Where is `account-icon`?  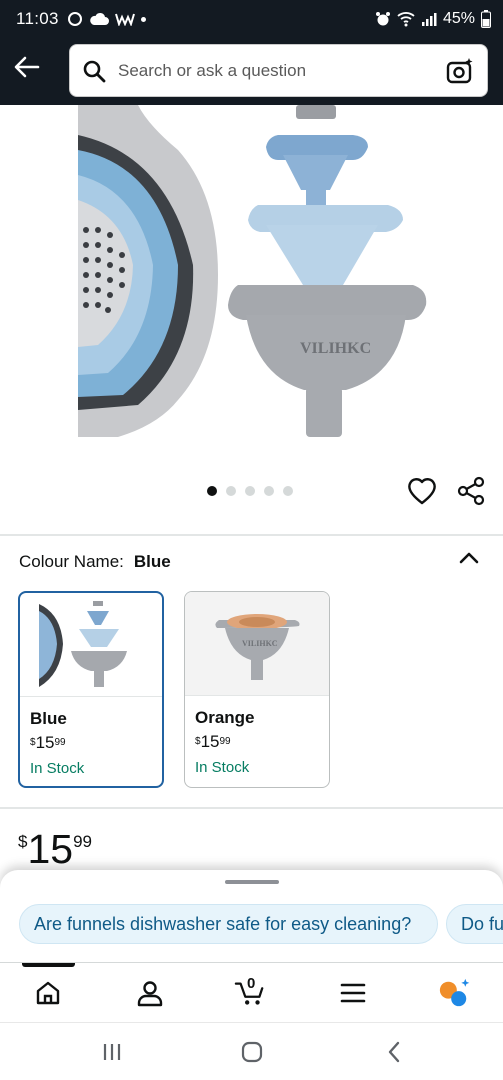
account-icon is located at coordinates (150, 994).